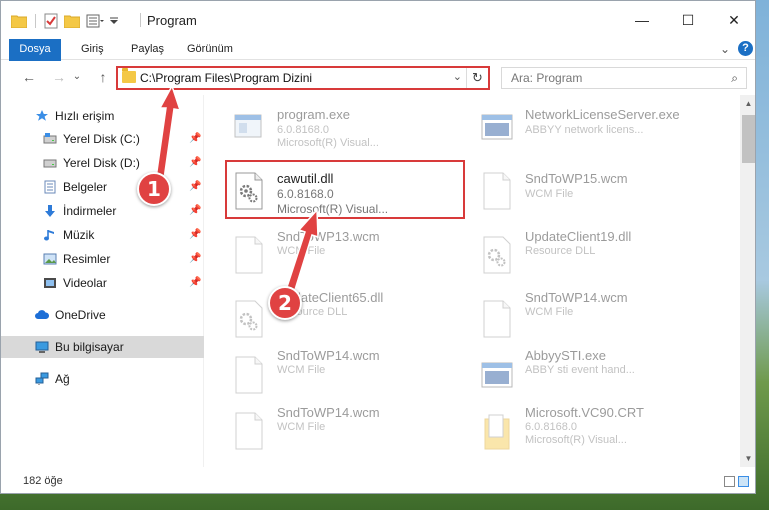 The width and height of the screenshot is (769, 510). What do you see at coordinates (80, 315) in the screenshot?
I see `sidebar-item-label: OneDrive` at bounding box center [80, 315].